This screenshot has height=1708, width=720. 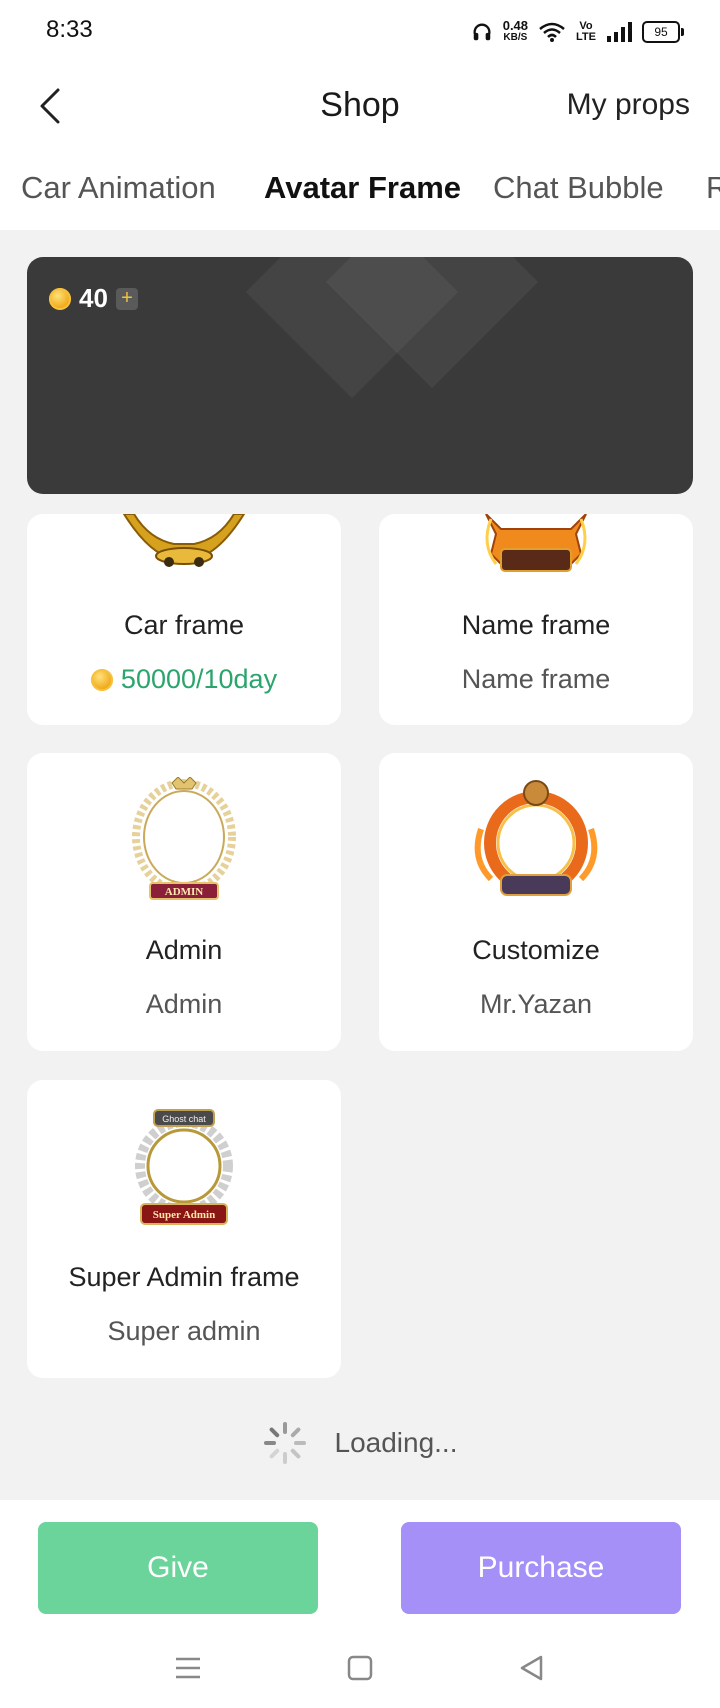 What do you see at coordinates (184, 892) in the screenshot?
I see `admin-badge-text: ADMIN` at bounding box center [184, 892].